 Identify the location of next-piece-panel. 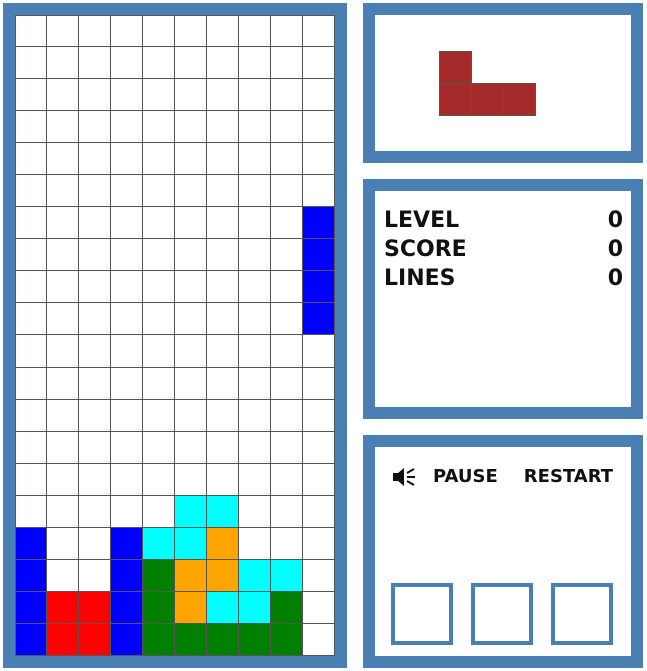
(503, 83).